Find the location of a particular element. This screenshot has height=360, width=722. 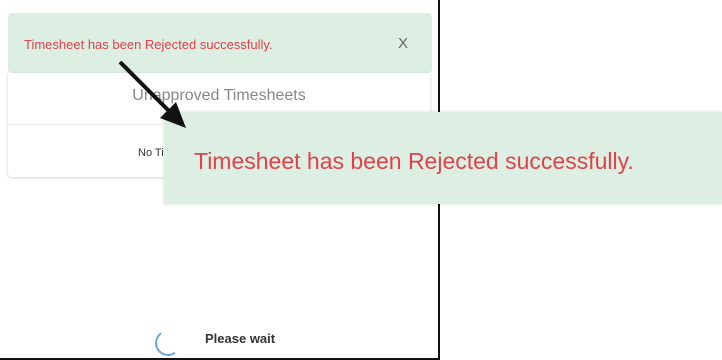

spinner-icon is located at coordinates (168, 343).